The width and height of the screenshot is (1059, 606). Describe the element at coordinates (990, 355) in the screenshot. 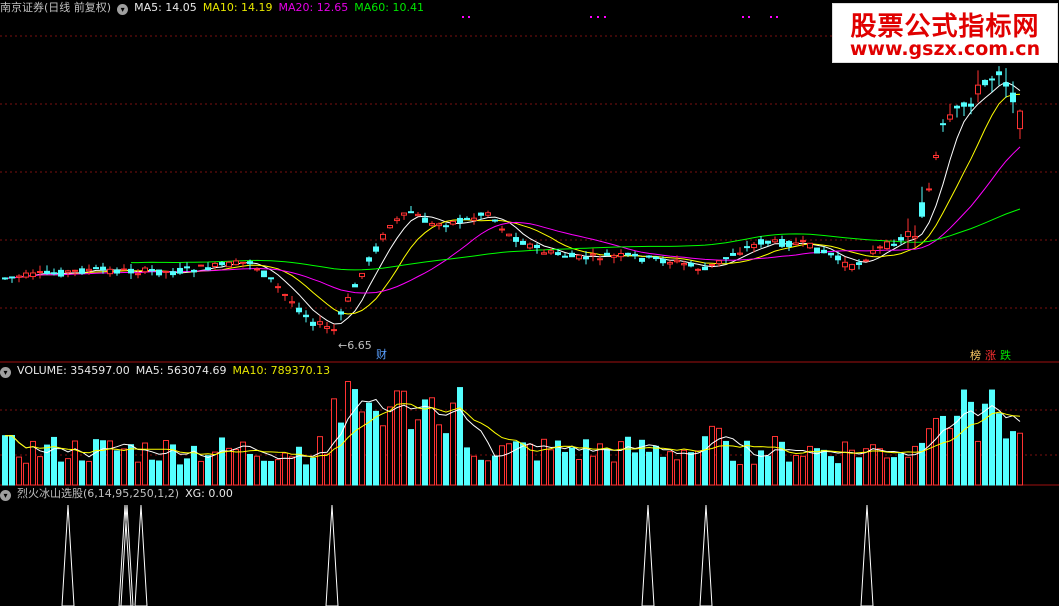

I see `event-marker: 涨` at that location.